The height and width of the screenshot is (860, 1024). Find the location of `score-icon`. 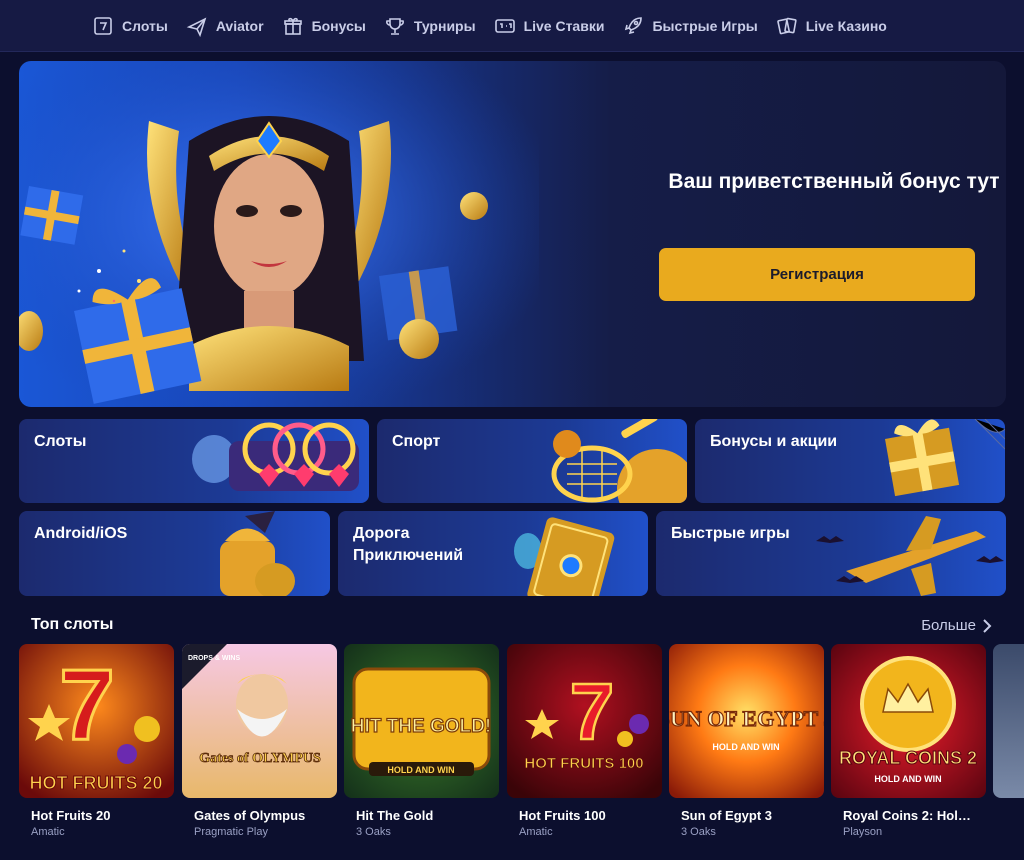

score-icon is located at coordinates (504, 25).